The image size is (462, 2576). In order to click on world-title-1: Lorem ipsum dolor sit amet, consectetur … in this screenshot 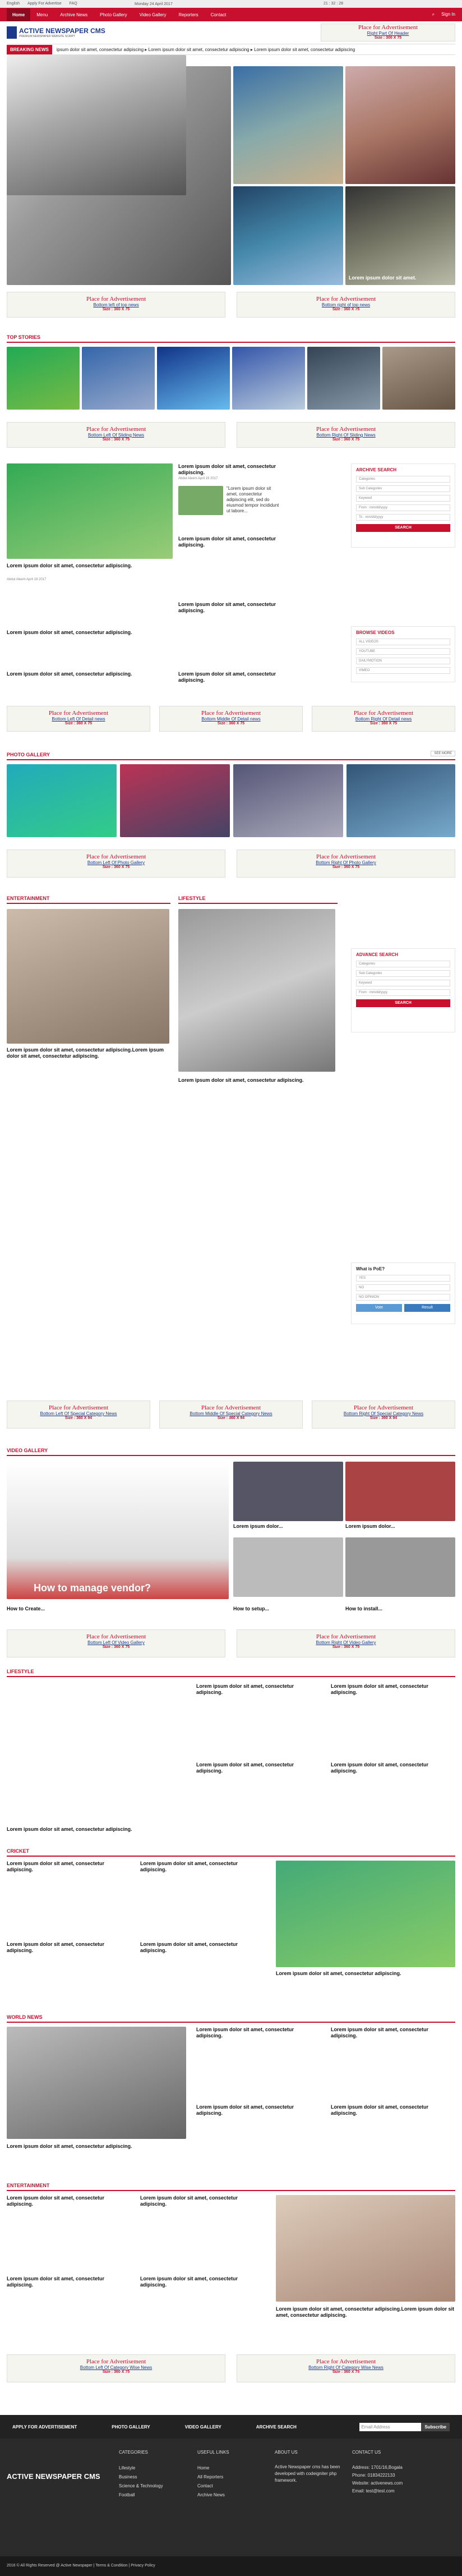, I will do `click(258, 2033)`.